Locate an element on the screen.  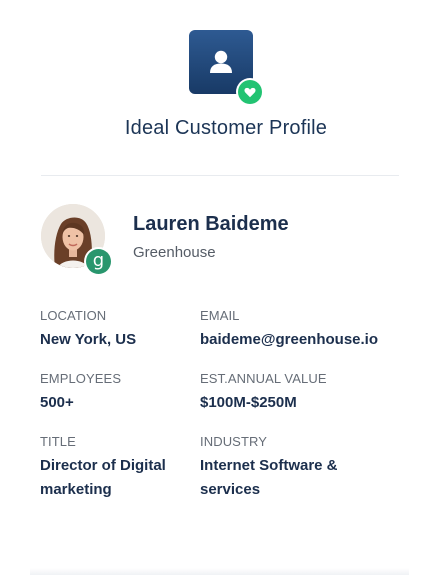
company-badge-letter: g is located at coordinates (98, 261).